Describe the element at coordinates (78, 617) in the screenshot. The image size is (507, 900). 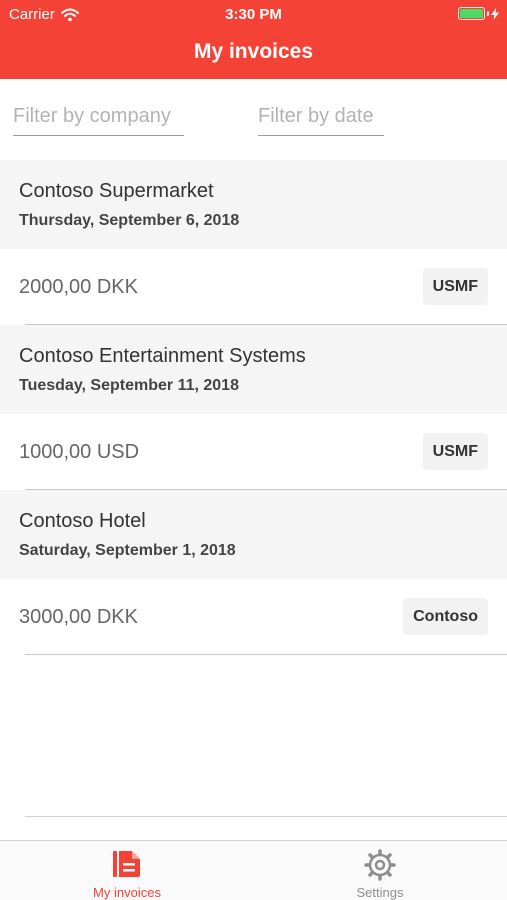
I see `invoice-amount: 3000,00 DKK` at that location.